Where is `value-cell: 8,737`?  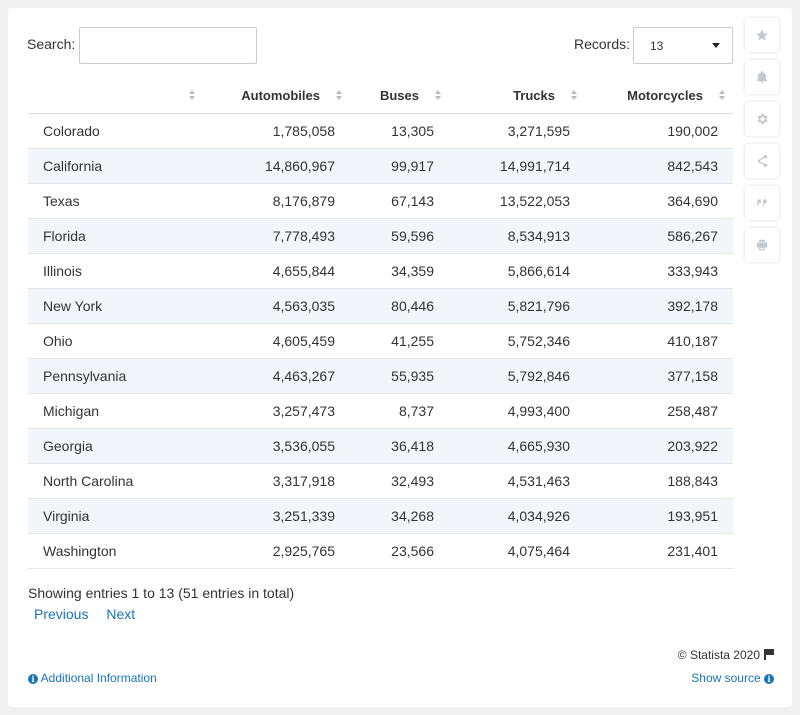
value-cell: 8,737 is located at coordinates (399, 411).